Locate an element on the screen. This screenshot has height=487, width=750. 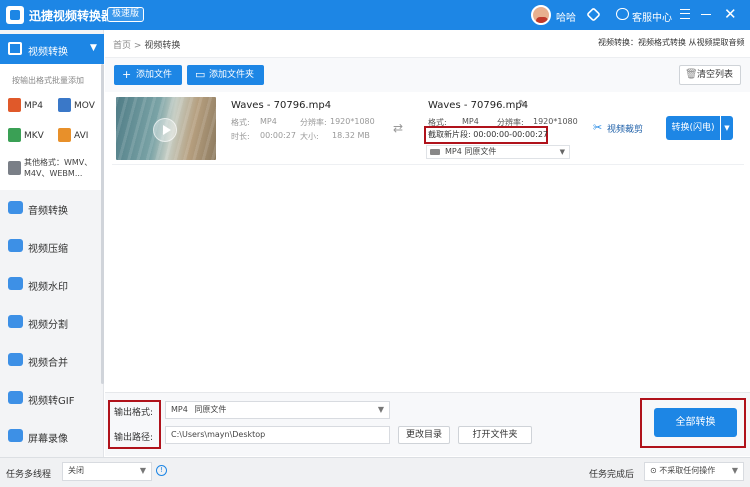
sidebar-item-watermark: 视频水印 is located at coordinates (50, 284).